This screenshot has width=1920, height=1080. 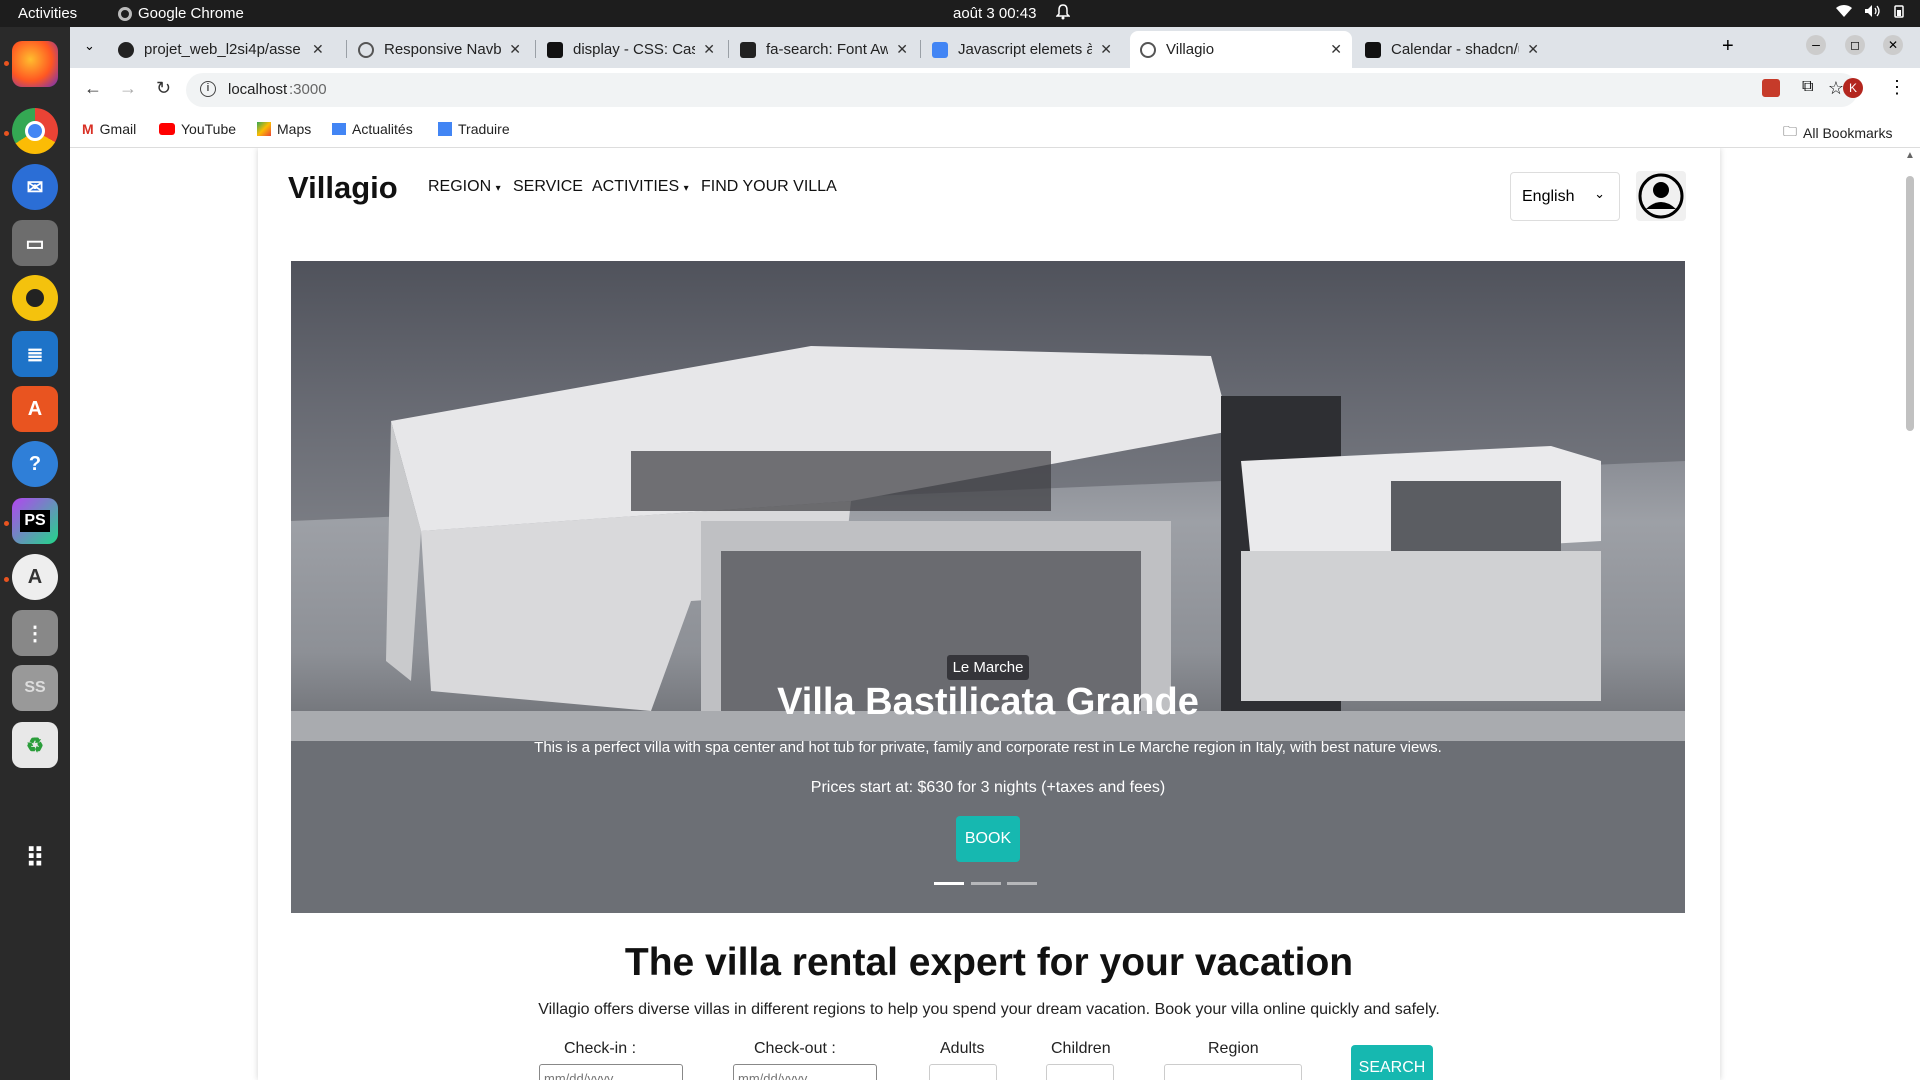 What do you see at coordinates (47, 13) in the screenshot?
I see `activities-button: Activities` at bounding box center [47, 13].